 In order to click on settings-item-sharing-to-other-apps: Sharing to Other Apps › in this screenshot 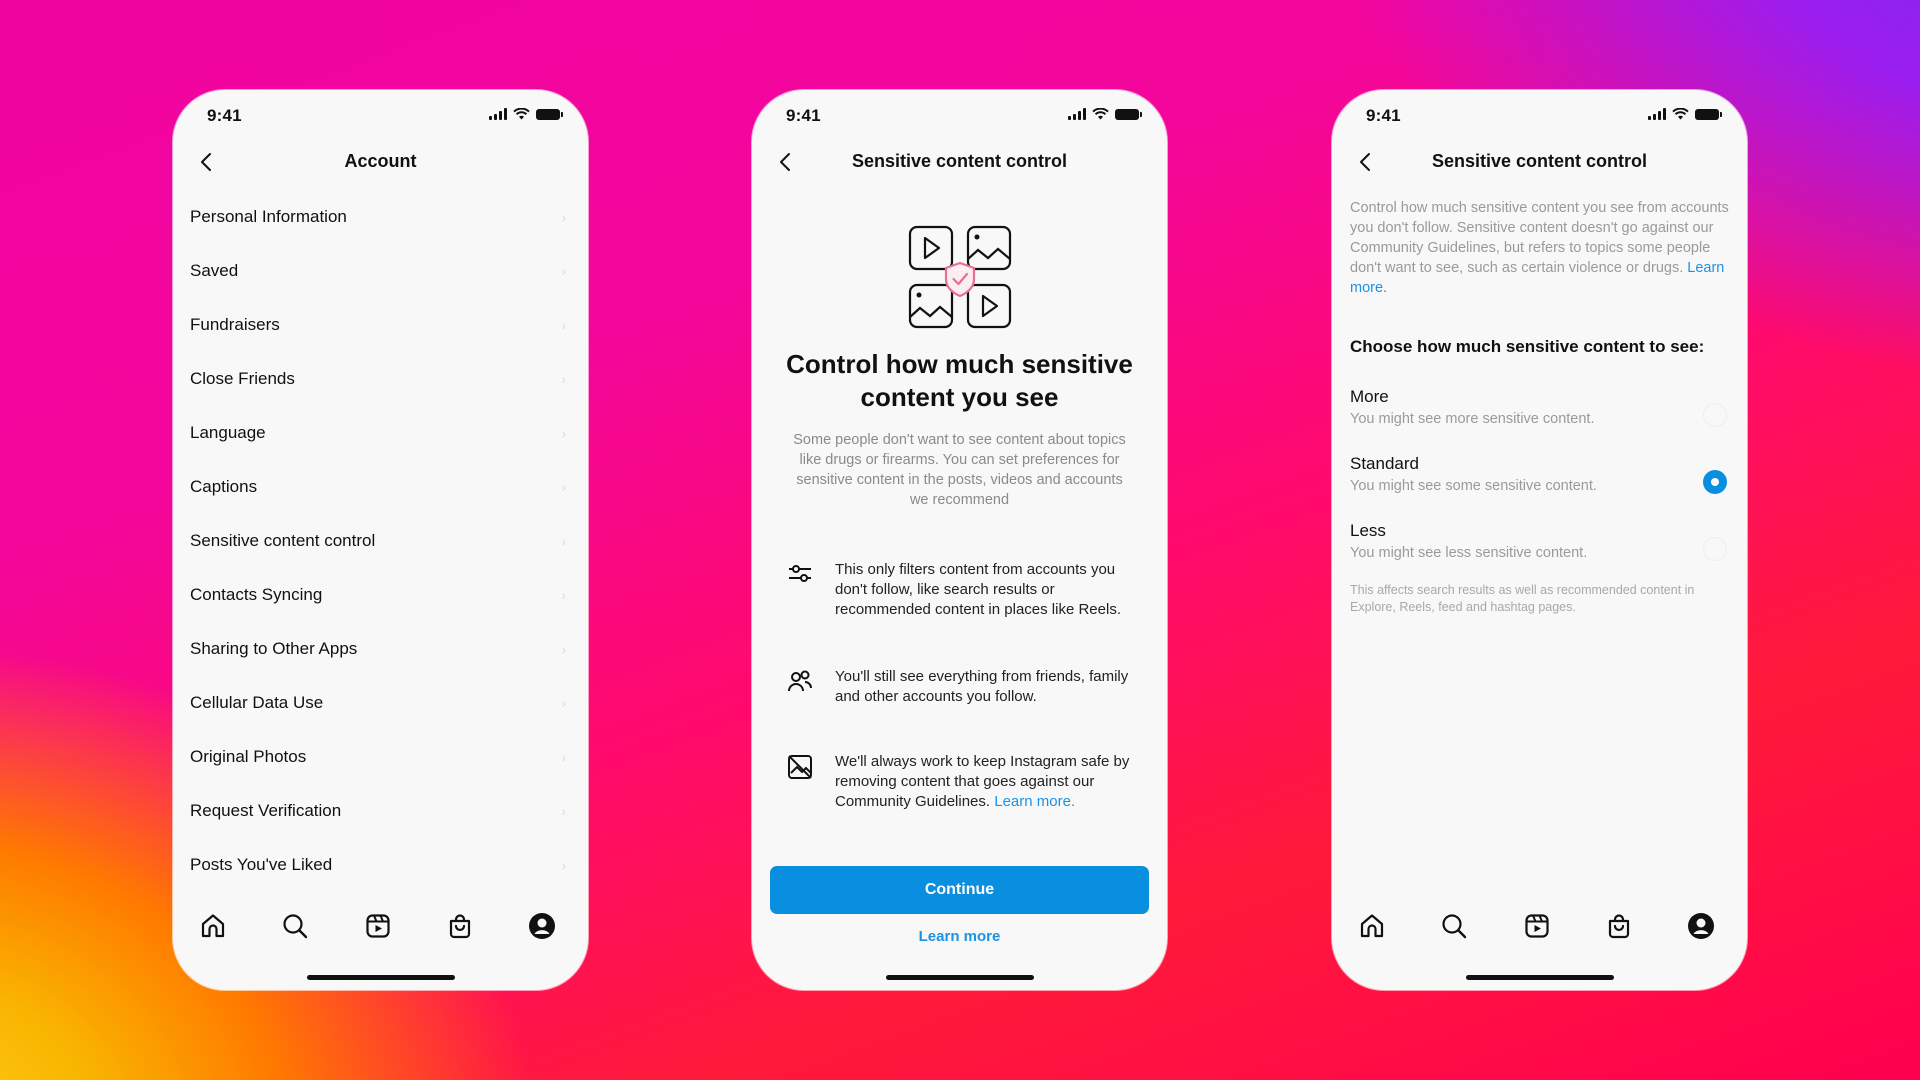, I will do `click(380, 649)`.